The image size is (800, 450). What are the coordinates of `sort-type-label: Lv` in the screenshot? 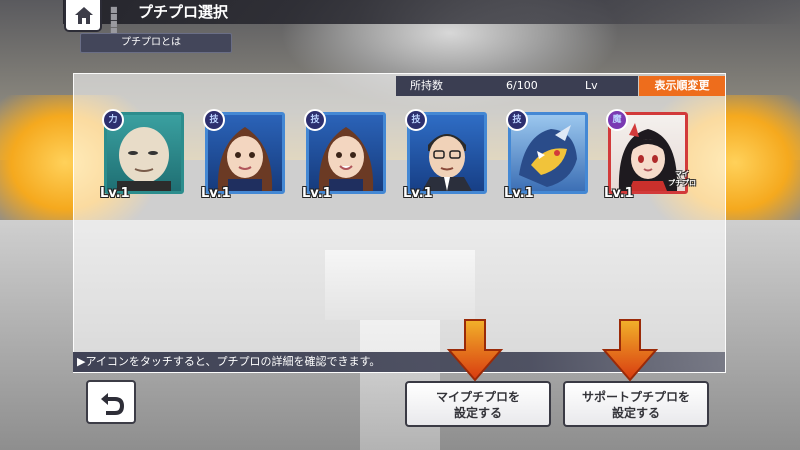 It's located at (591, 85).